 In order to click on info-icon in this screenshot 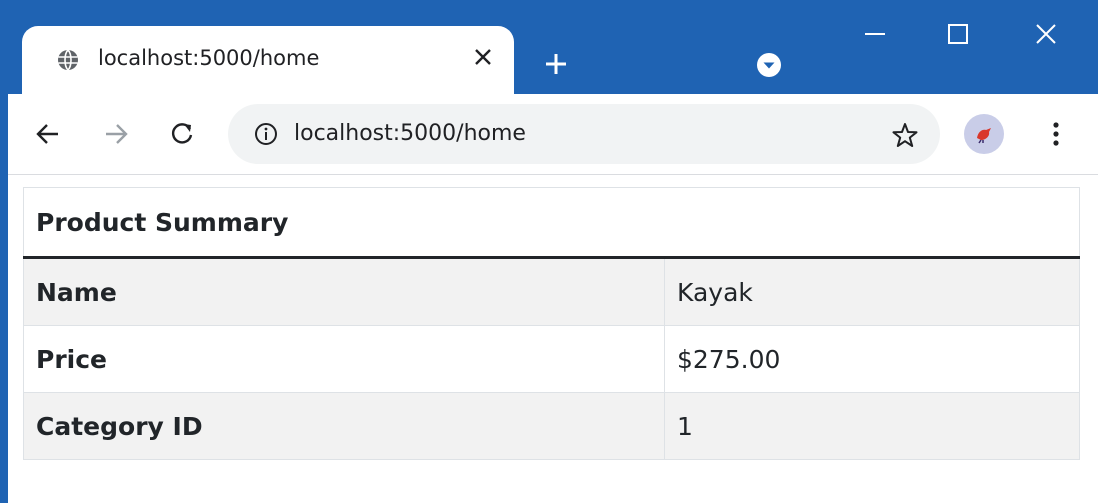, I will do `click(266, 134)`.